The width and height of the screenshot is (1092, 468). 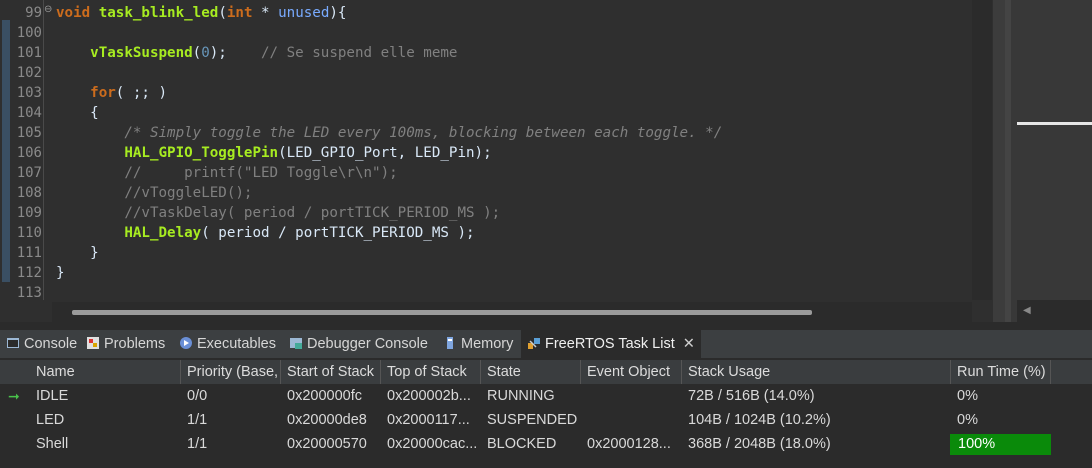 What do you see at coordinates (105, 372) in the screenshot?
I see `column-header-name: Name` at bounding box center [105, 372].